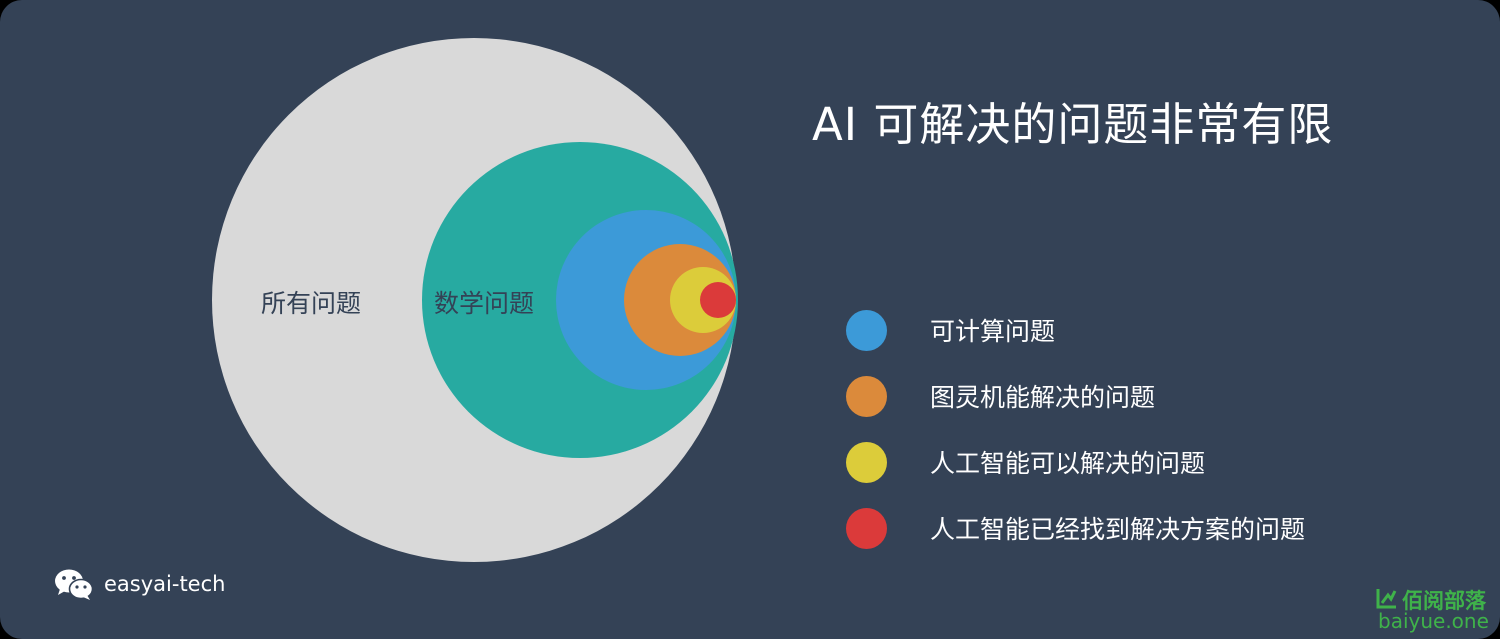 This screenshot has width=1500, height=639. What do you see at coordinates (165, 584) in the screenshot?
I see `brand-handle: easyai-tech` at bounding box center [165, 584].